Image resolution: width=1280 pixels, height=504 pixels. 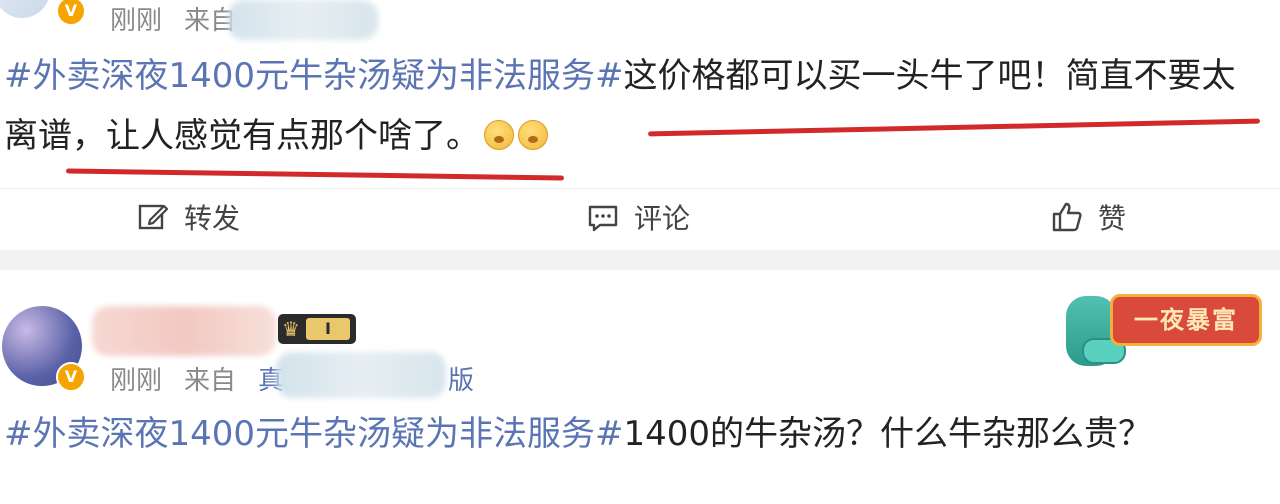 I want to click on red-underline, so click(x=315, y=174).